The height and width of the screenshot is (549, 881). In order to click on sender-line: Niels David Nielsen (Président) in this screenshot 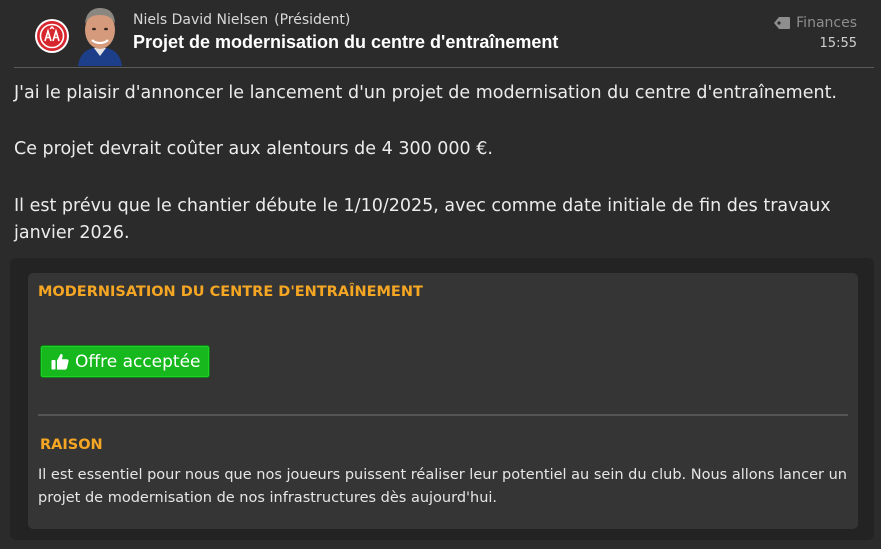, I will do `click(241, 20)`.